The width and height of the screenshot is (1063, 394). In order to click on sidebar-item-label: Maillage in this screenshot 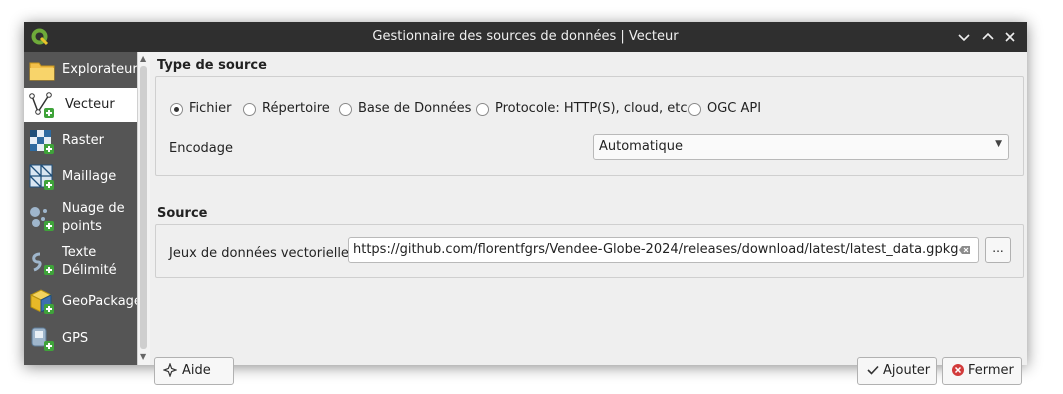, I will do `click(89, 176)`.